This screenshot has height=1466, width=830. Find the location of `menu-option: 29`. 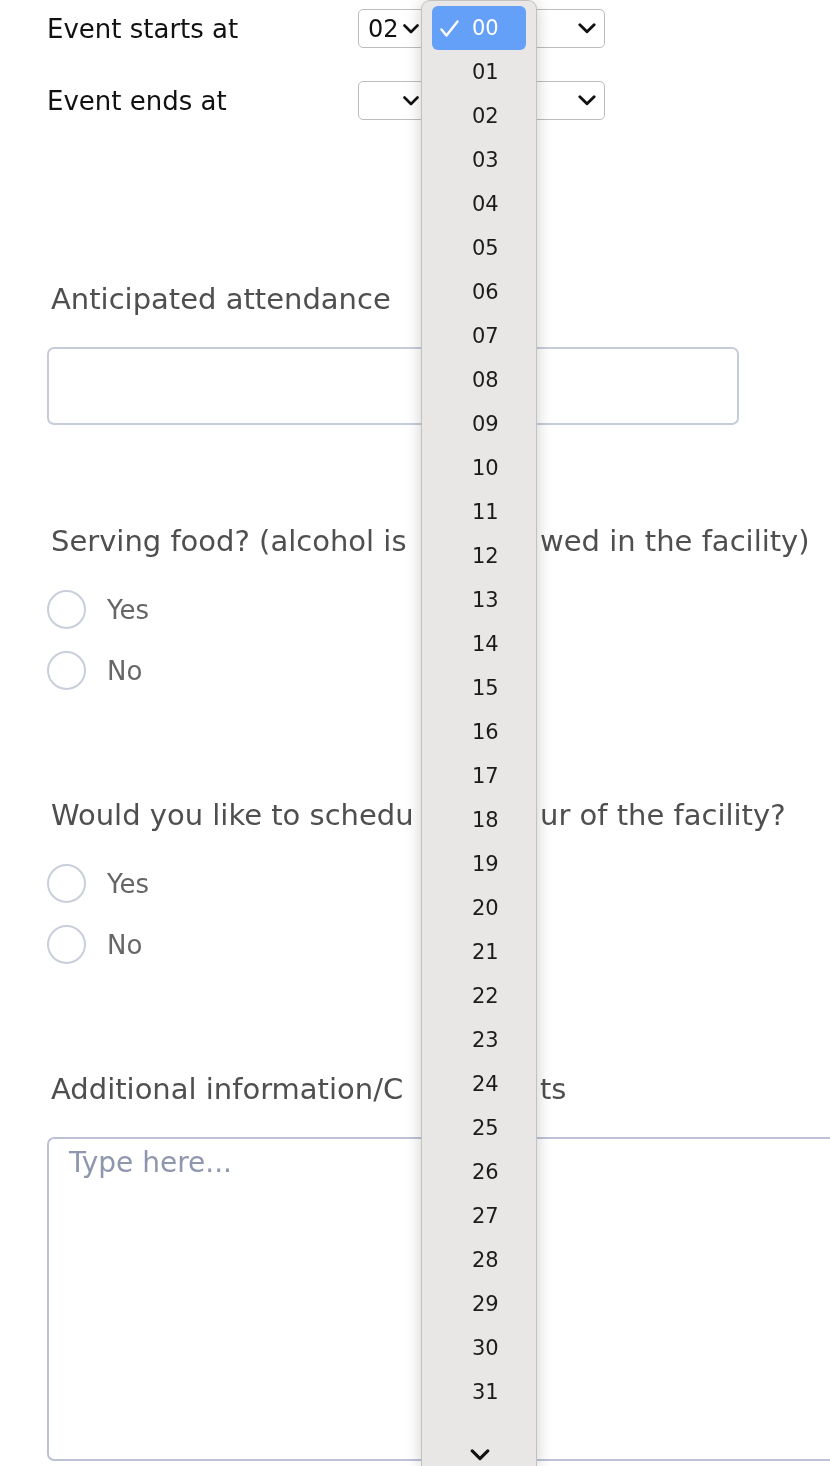

menu-option: 29 is located at coordinates (479, 1304).